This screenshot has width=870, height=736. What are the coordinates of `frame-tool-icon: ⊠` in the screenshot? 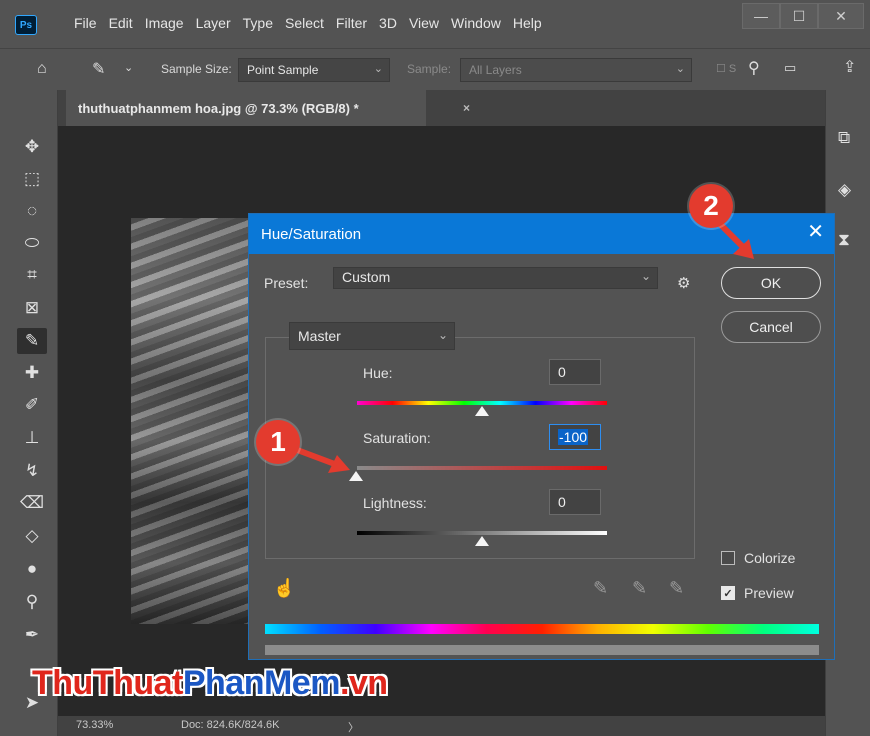 It's located at (32, 308).